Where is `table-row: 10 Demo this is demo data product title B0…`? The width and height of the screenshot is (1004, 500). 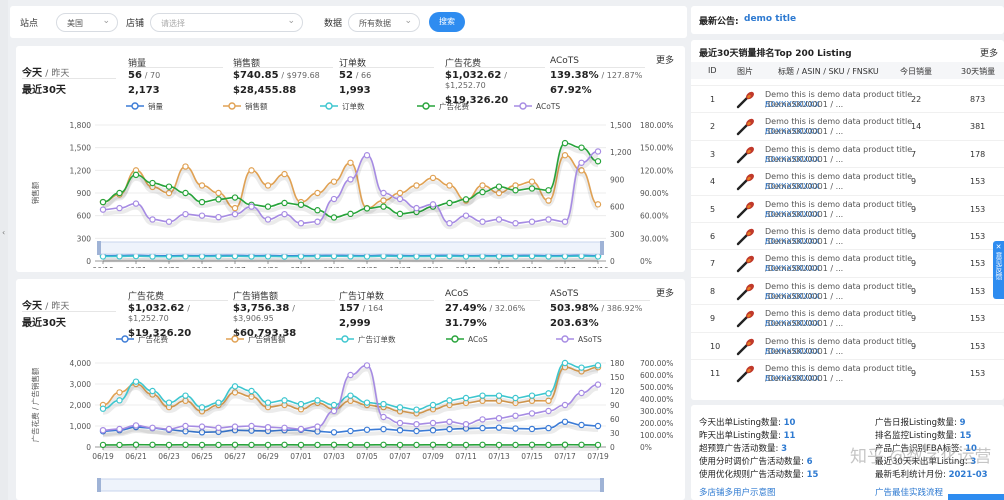
table-row: 10 Demo this is demo data product title B0… is located at coordinates (847, 345).